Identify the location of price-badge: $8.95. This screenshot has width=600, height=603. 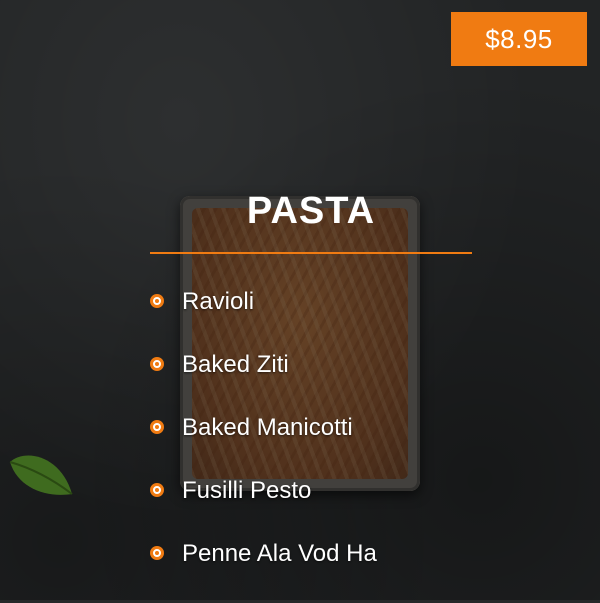
(519, 39).